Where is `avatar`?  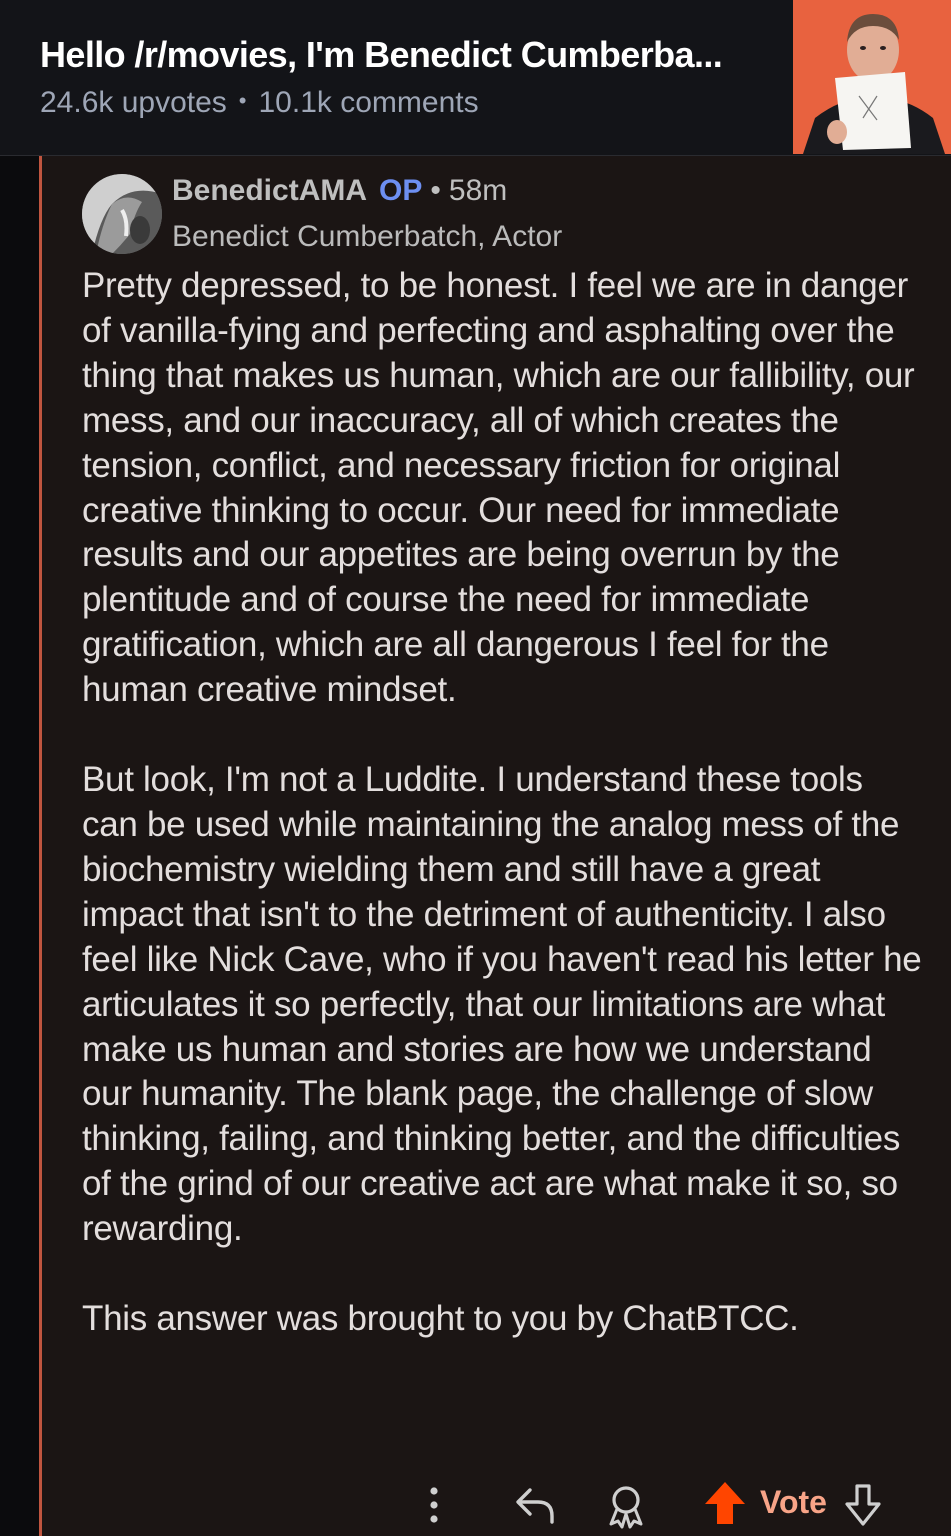 avatar is located at coordinates (122, 214).